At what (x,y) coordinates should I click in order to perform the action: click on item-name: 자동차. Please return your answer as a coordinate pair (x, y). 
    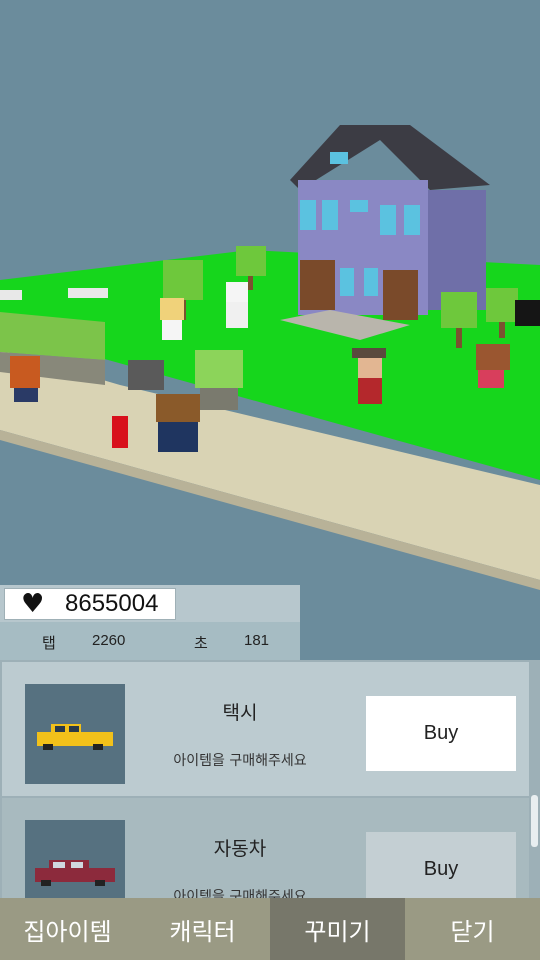
    Looking at the image, I should click on (240, 849).